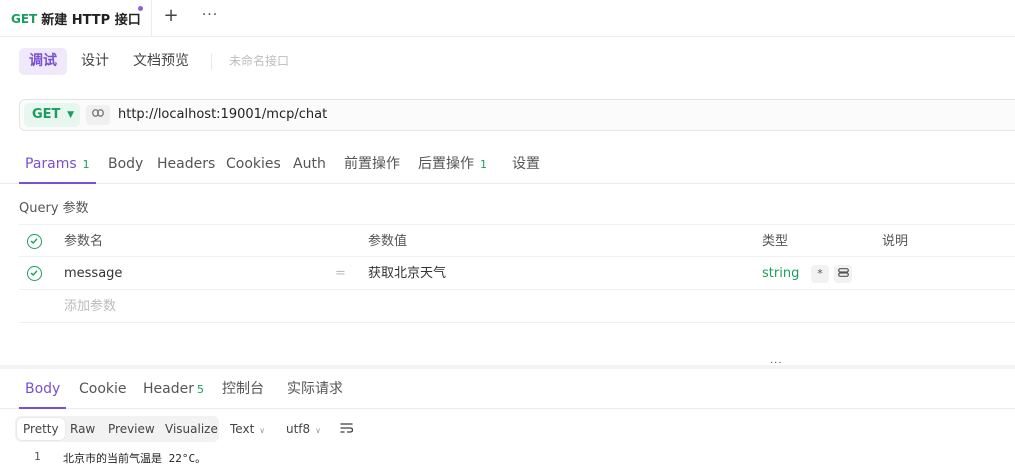 The image size is (1015, 473). I want to click on view-visualize: Visualize, so click(191, 429).